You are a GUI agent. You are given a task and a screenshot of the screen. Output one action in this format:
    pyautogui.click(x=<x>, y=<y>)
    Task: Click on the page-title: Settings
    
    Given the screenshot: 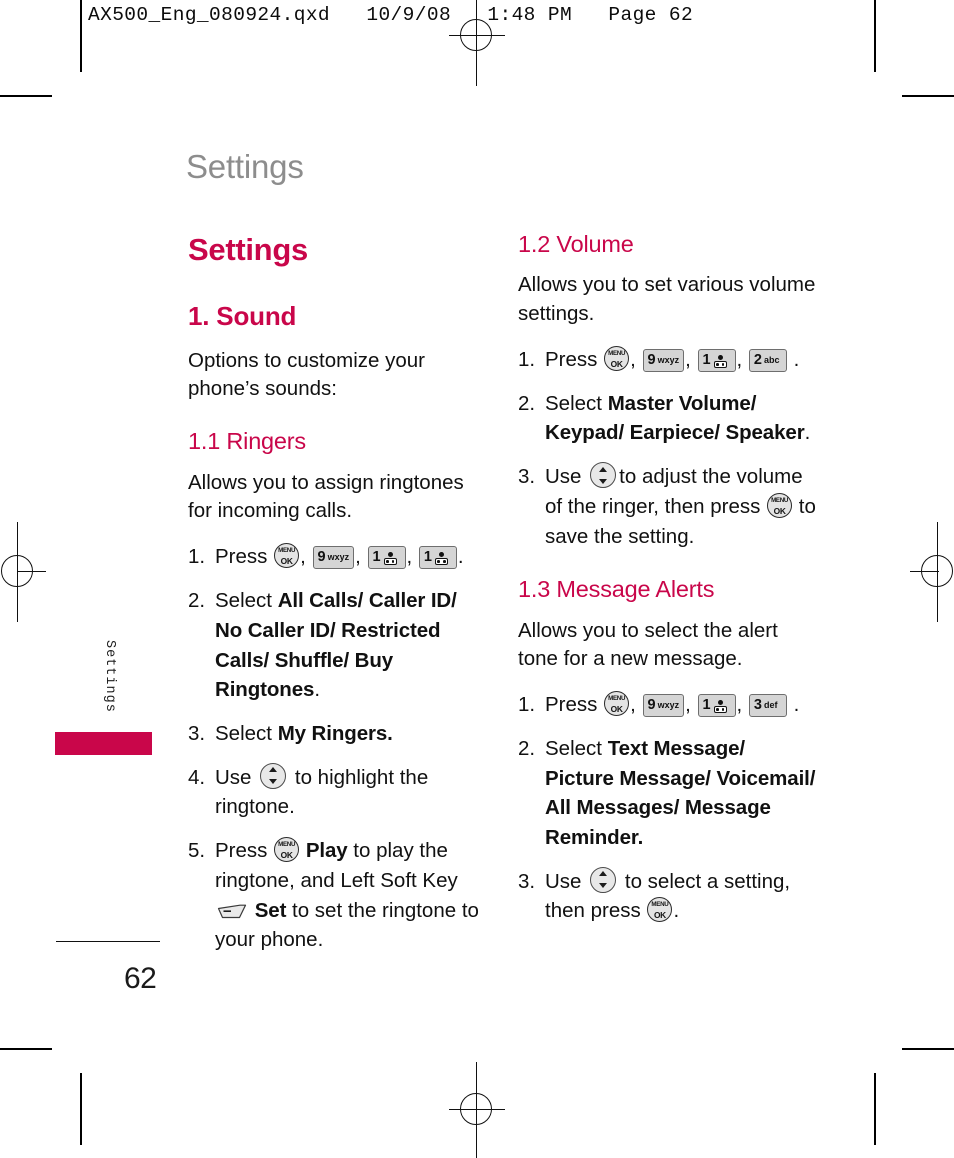 What is the action you would take?
    pyautogui.click(x=248, y=249)
    